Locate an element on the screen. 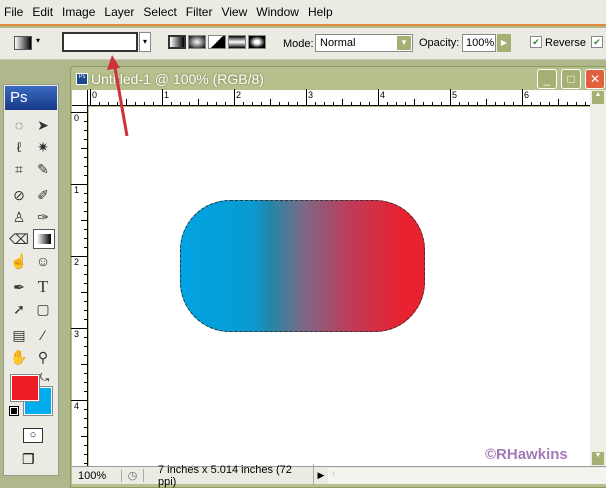  annotation-arrowhead is located at coordinates (113, 62).